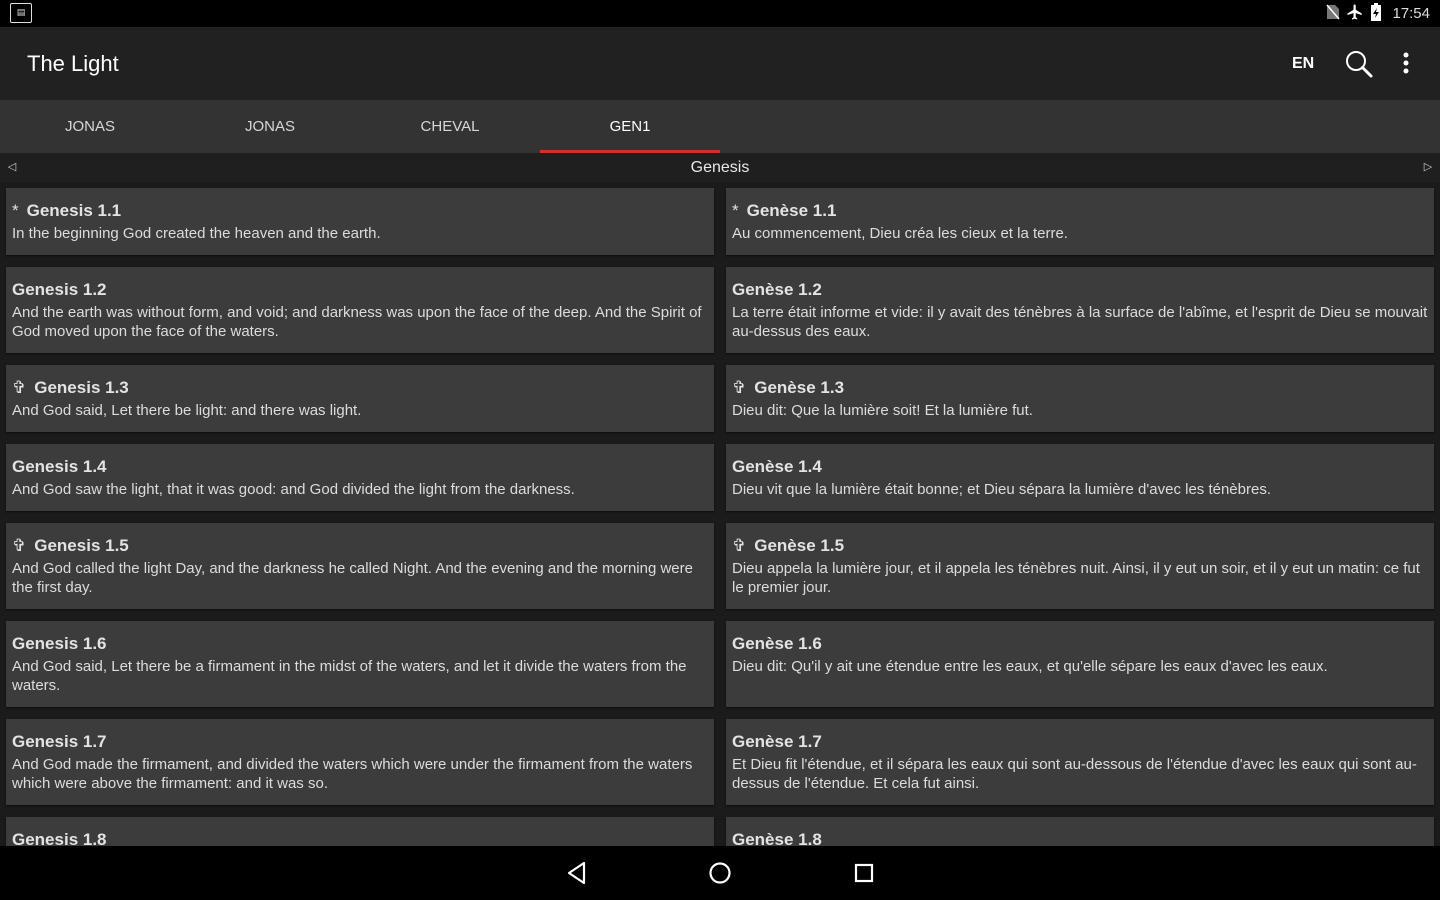  Describe the element at coordinates (864, 873) in the screenshot. I see `recents-icon` at that location.